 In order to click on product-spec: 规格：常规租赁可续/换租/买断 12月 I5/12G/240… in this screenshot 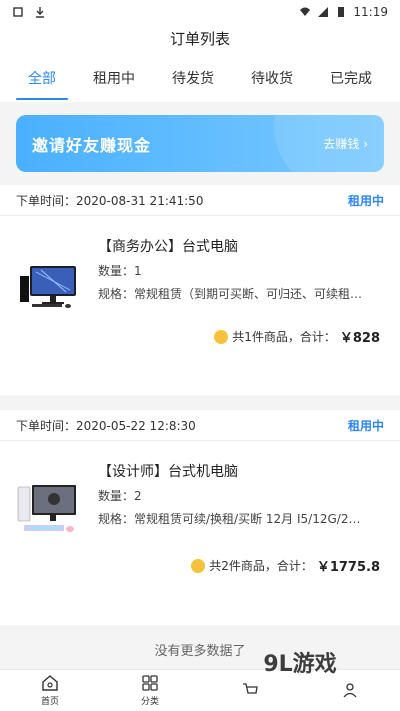, I will do `click(233, 519)`.